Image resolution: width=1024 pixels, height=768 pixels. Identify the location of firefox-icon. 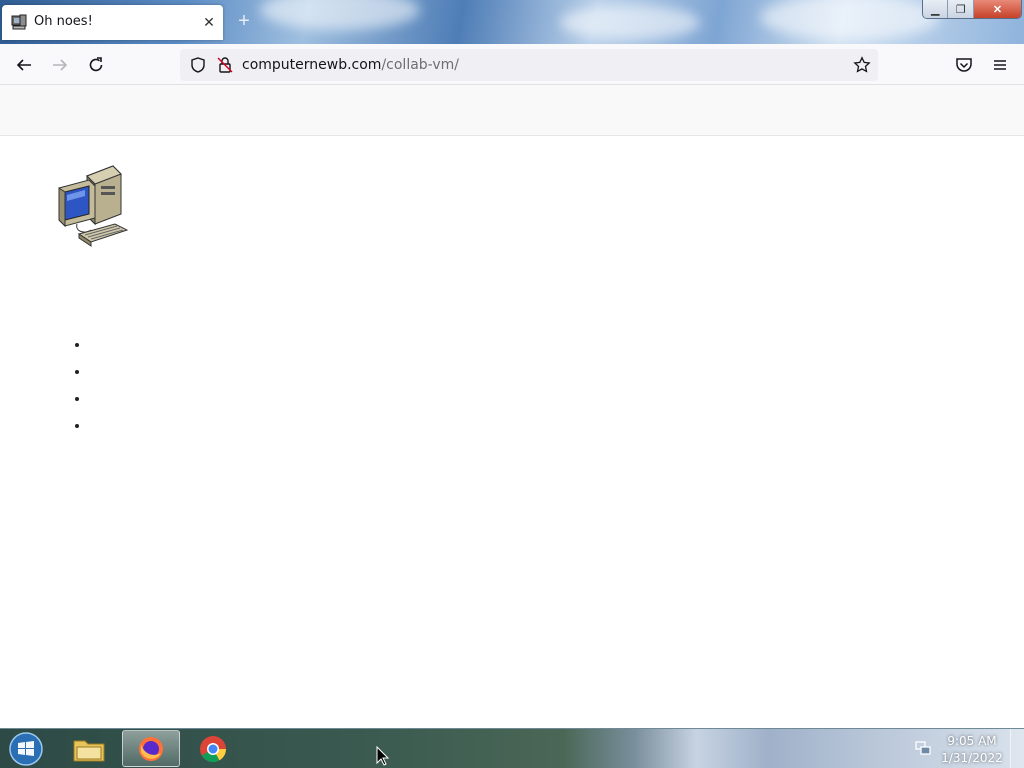
(151, 748).